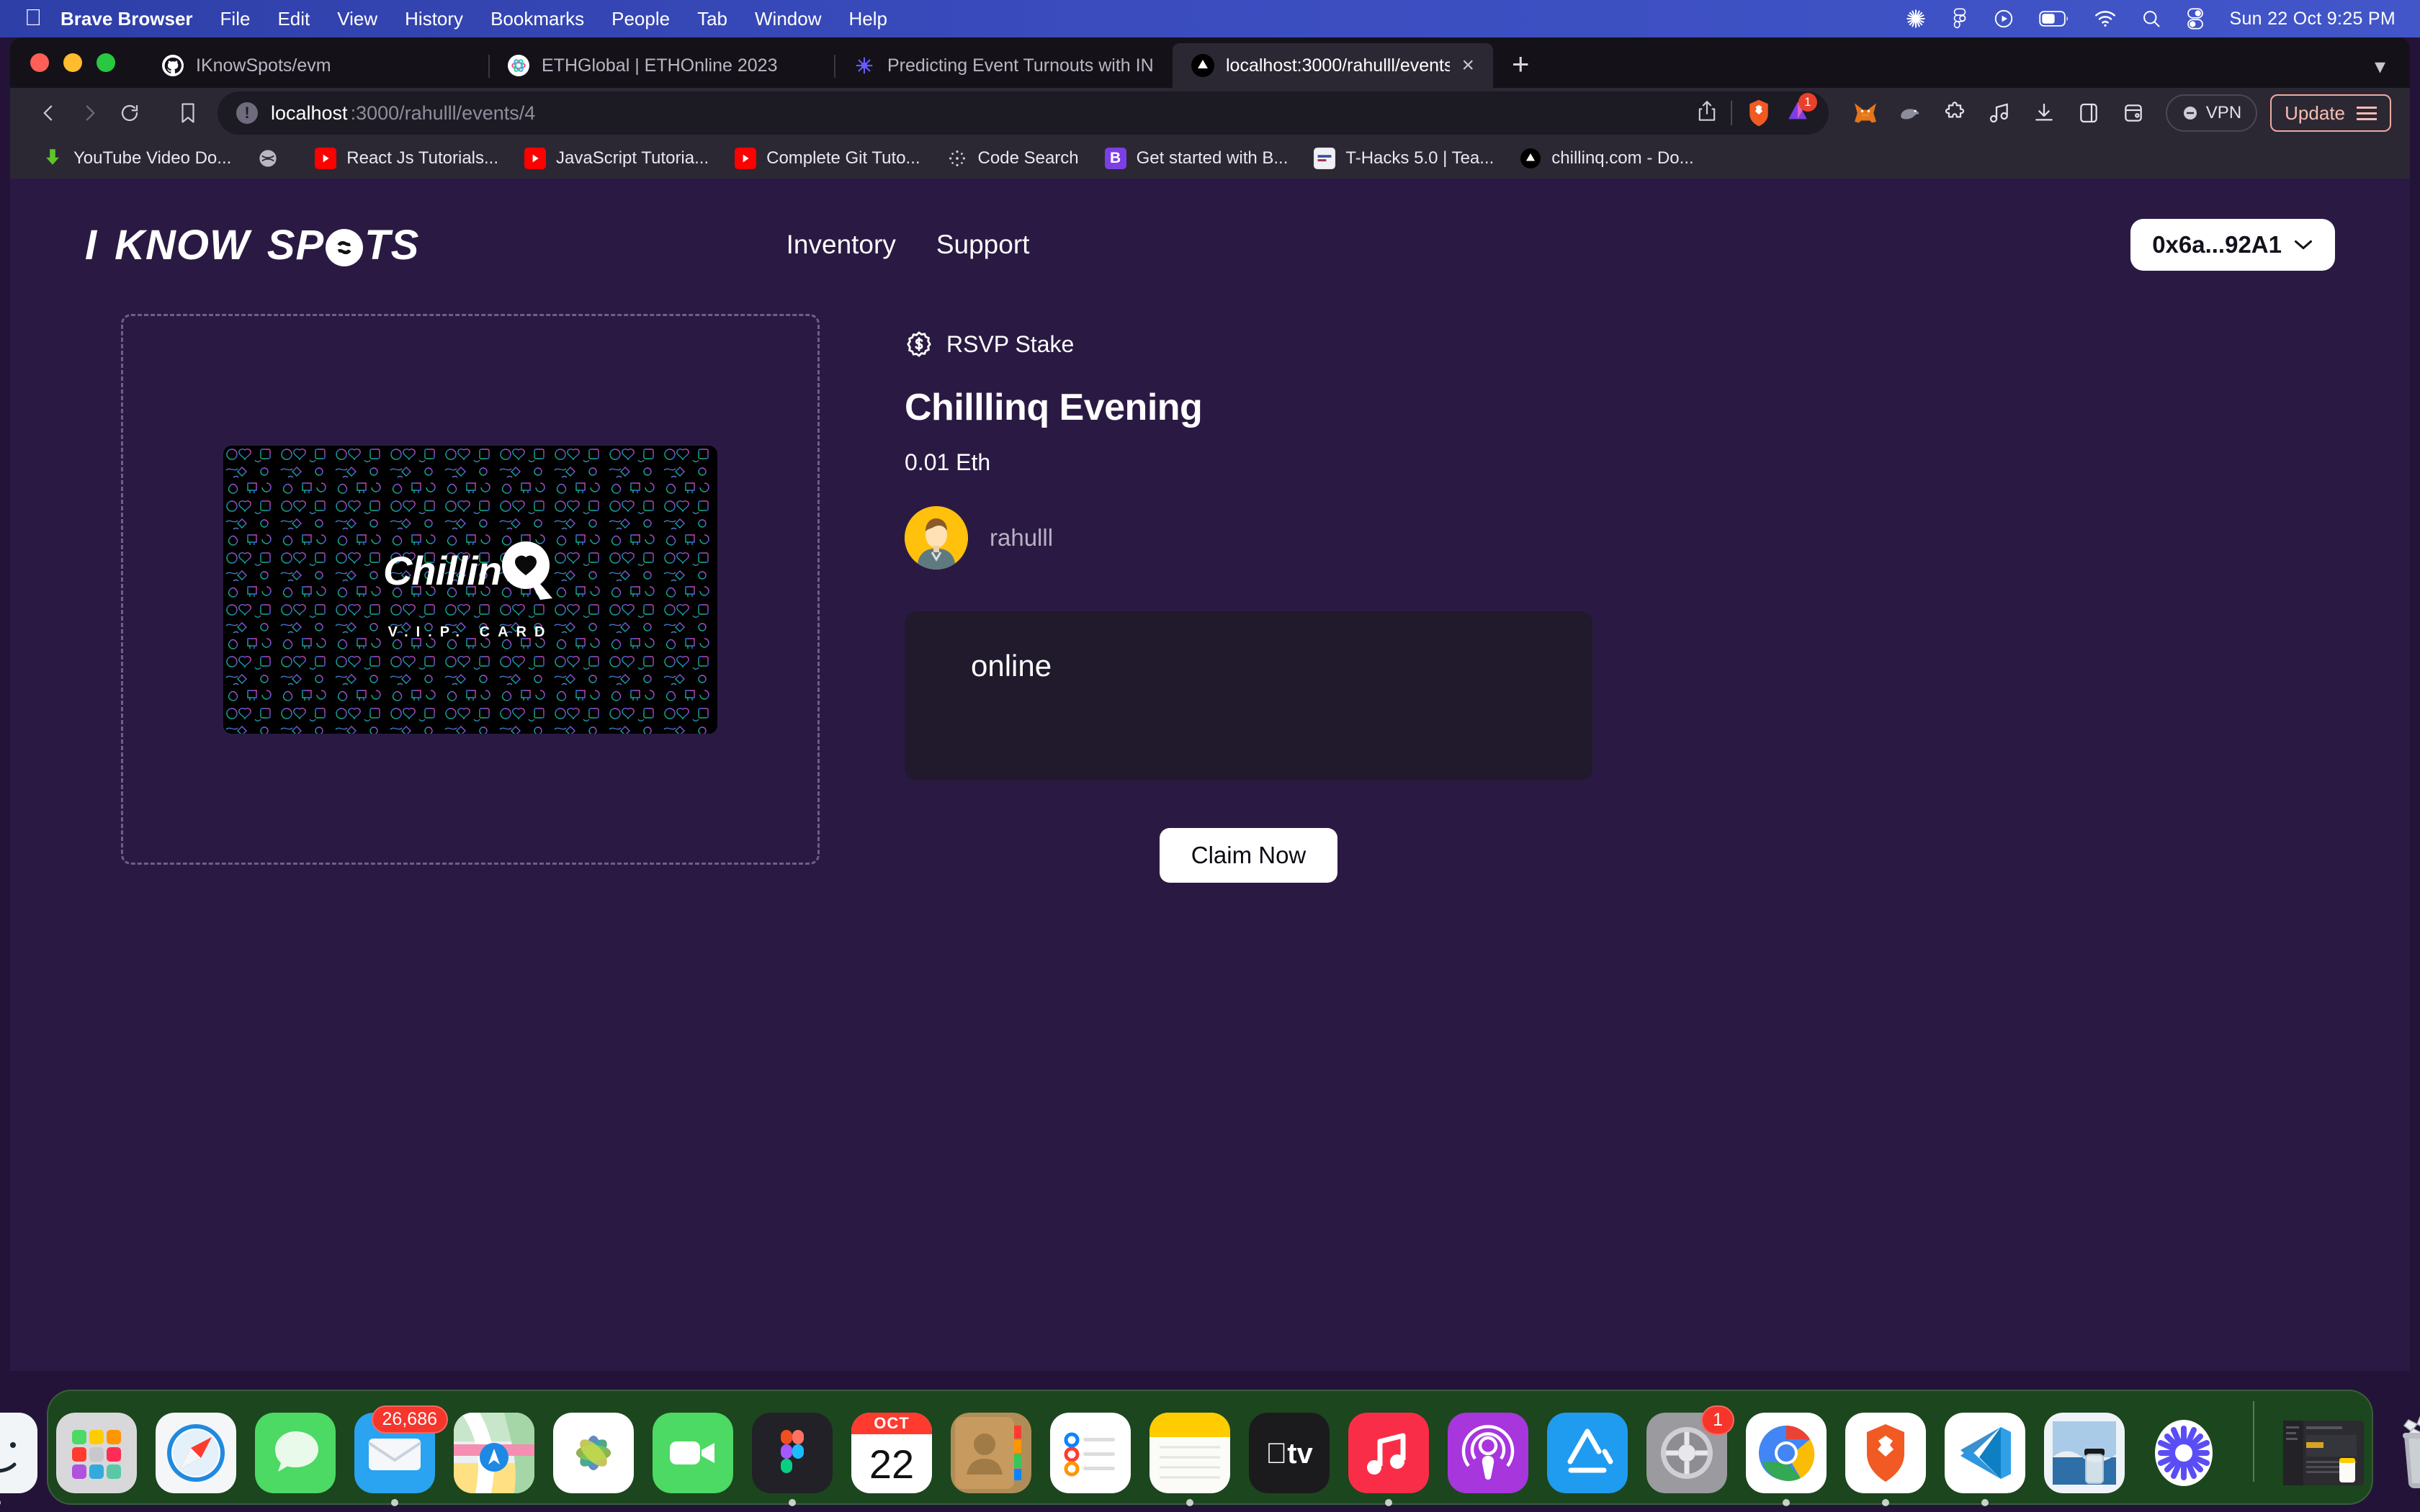  Describe the element at coordinates (470, 590) in the screenshot. I see `nft-card-branding: Chillin V.I.P. CARD` at that location.